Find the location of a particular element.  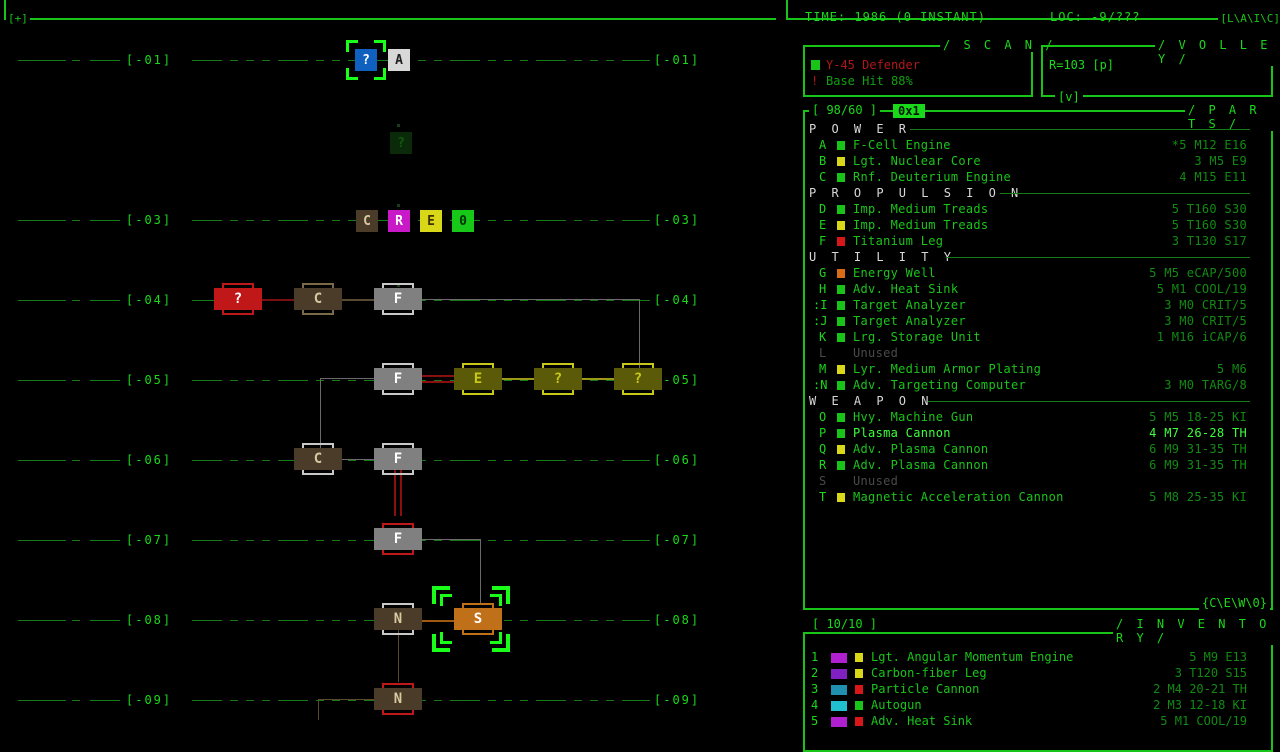

parts-row: P Plasma Cannon 4 M7 26-28 TH is located at coordinates (1030, 434).